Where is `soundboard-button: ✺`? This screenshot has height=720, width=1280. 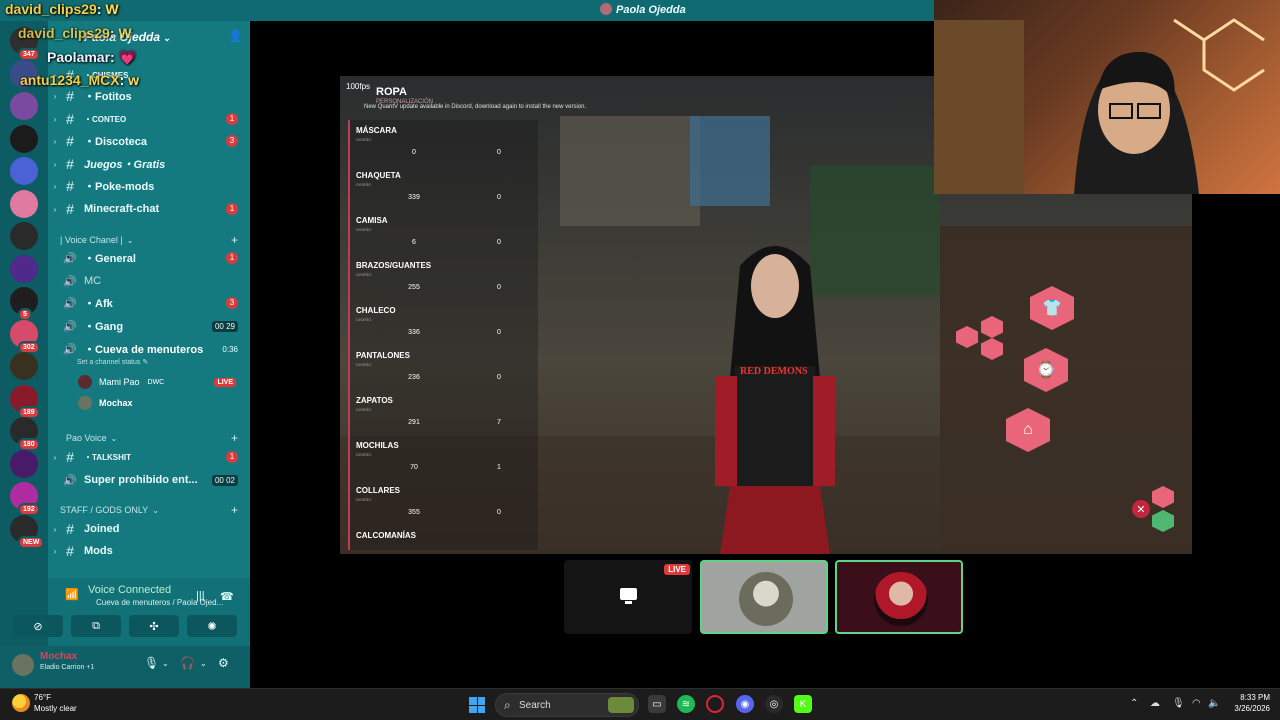 soundboard-button: ✺ is located at coordinates (212, 626).